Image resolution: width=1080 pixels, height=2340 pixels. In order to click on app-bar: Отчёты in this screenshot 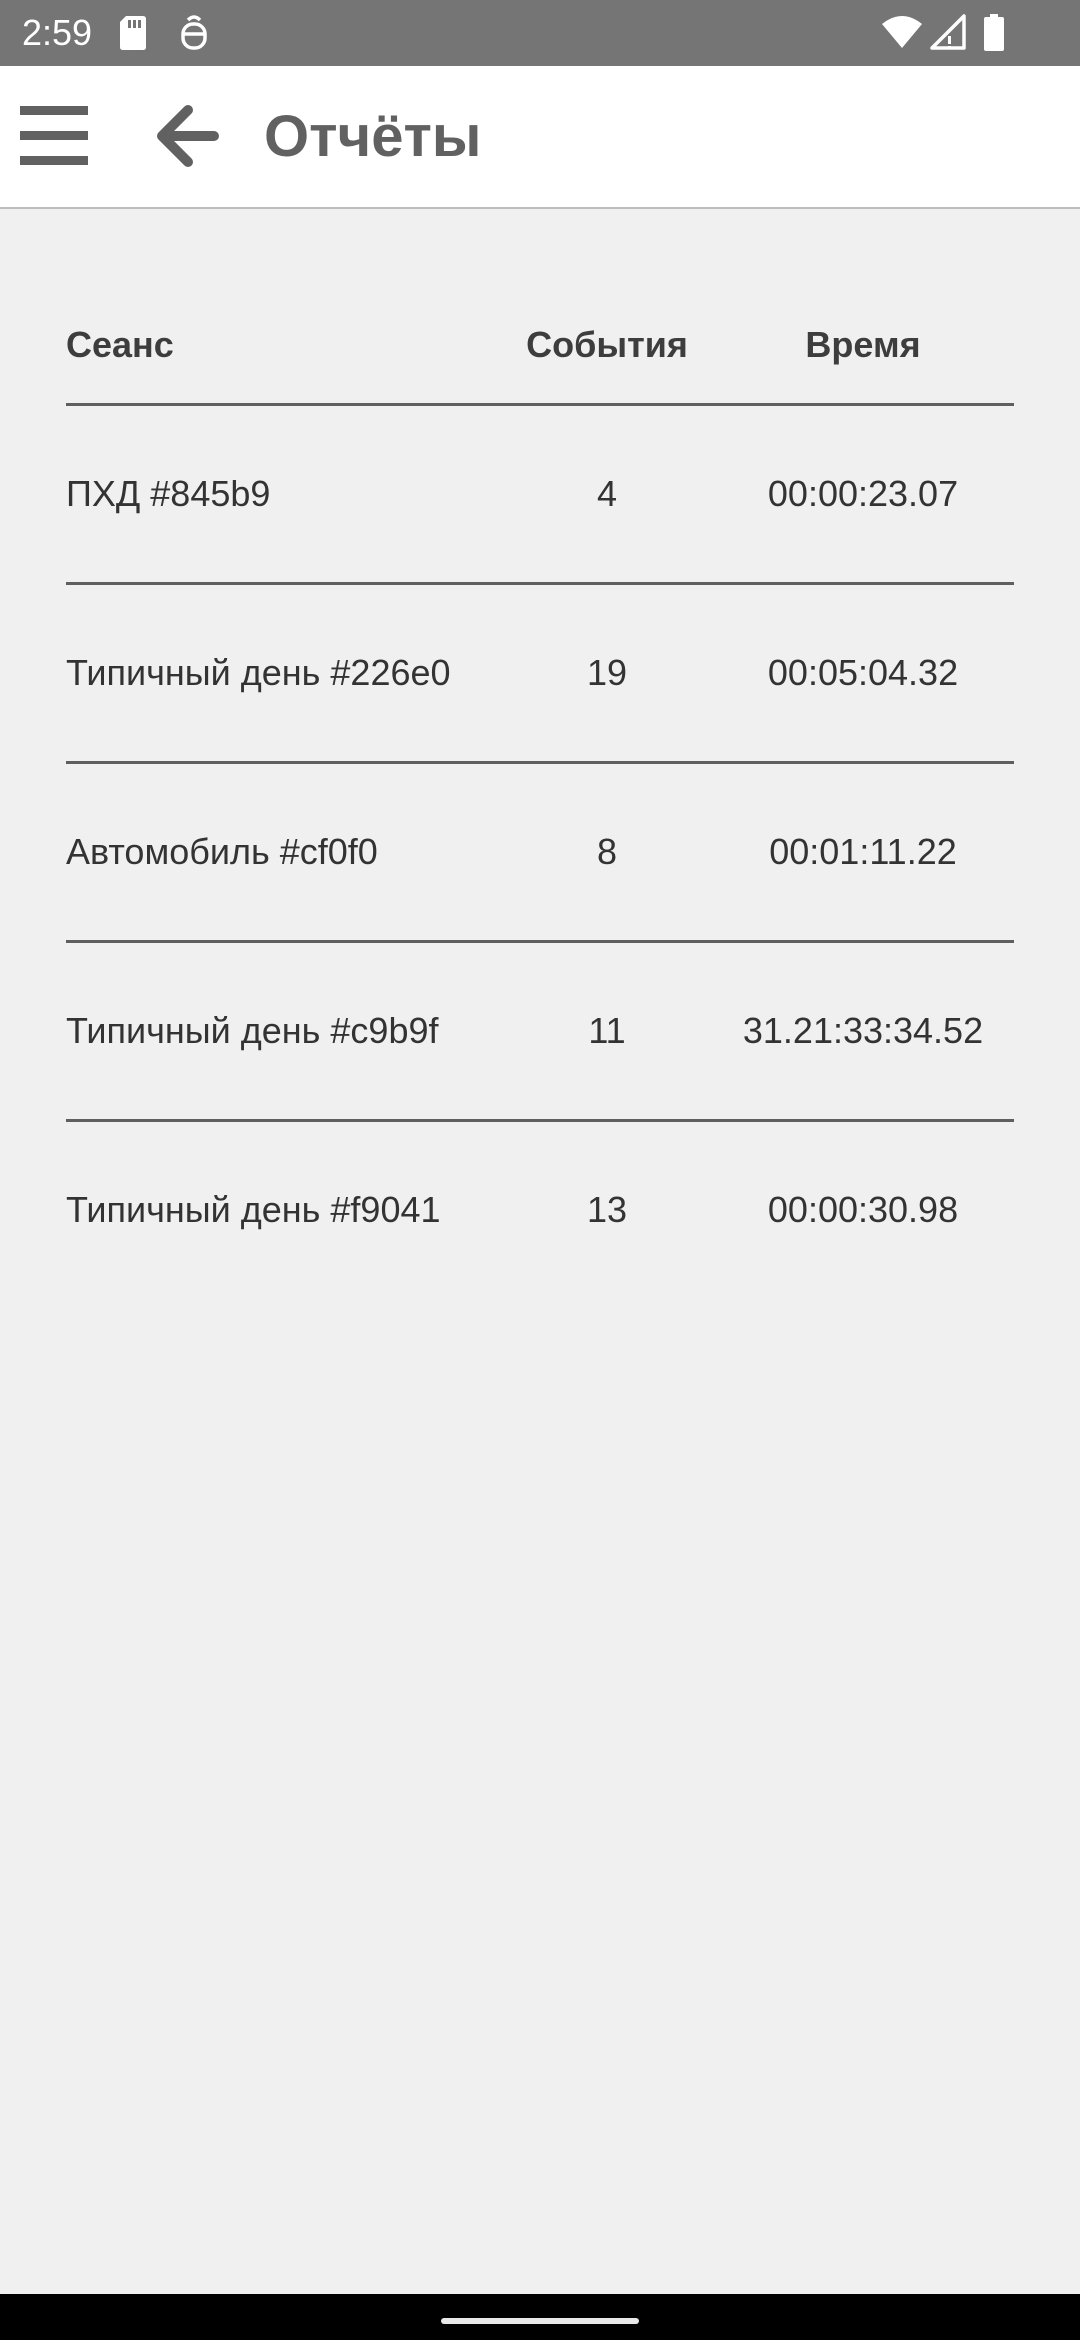, I will do `click(540, 137)`.